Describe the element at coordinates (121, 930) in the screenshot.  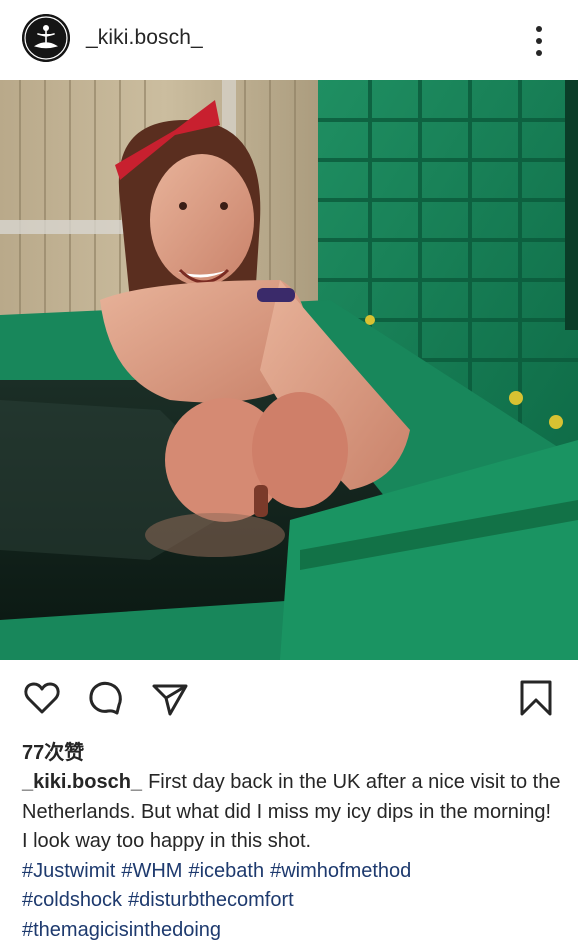
I see `hashtag-link: #themagicisinthedoing` at that location.